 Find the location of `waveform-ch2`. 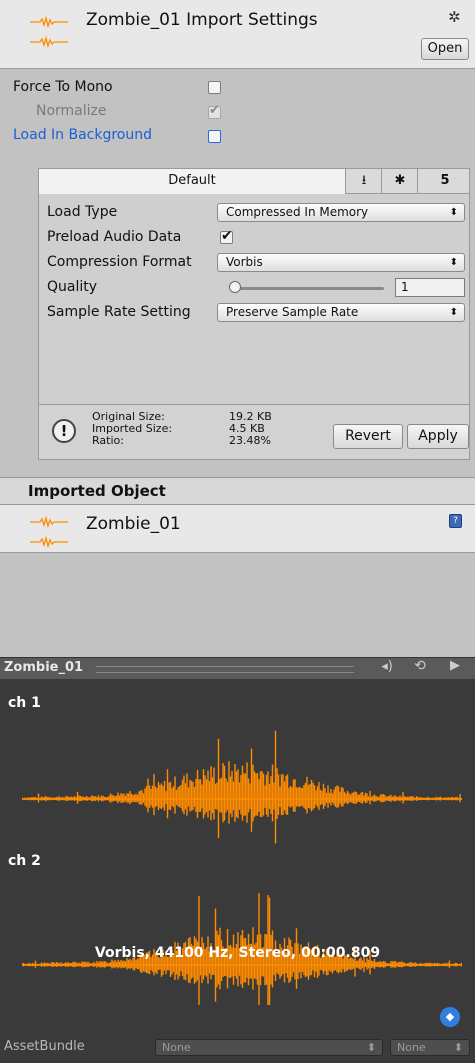

waveform-ch2 is located at coordinates (242, 949).